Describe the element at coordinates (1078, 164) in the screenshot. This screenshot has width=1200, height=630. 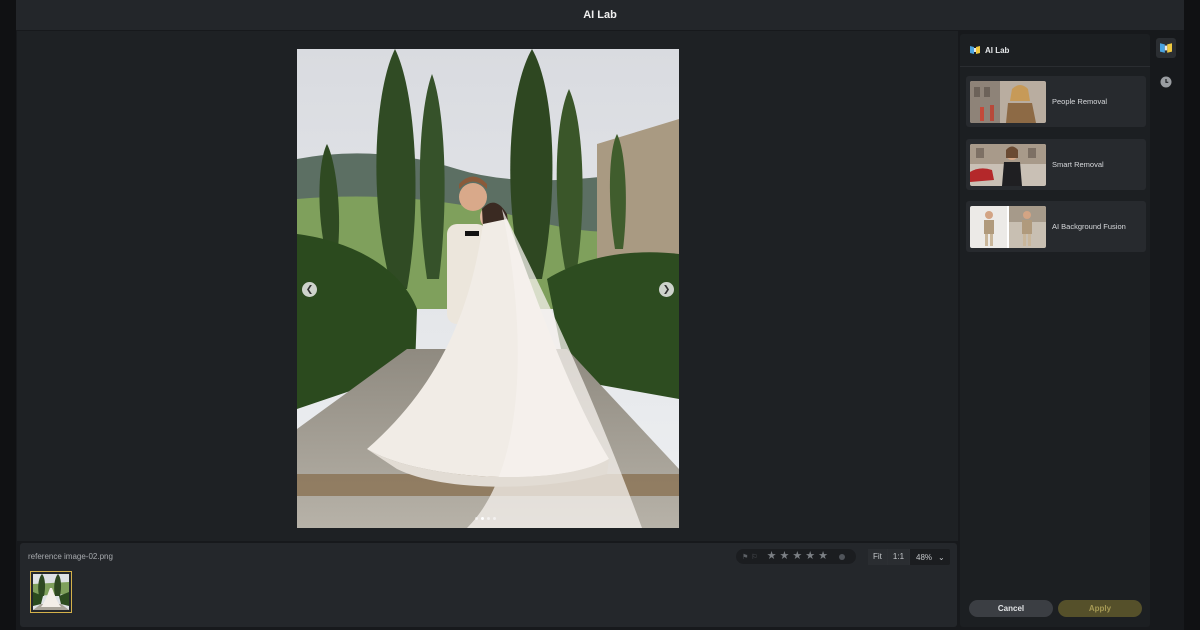
I see `tool-label: Smart Removal` at that location.